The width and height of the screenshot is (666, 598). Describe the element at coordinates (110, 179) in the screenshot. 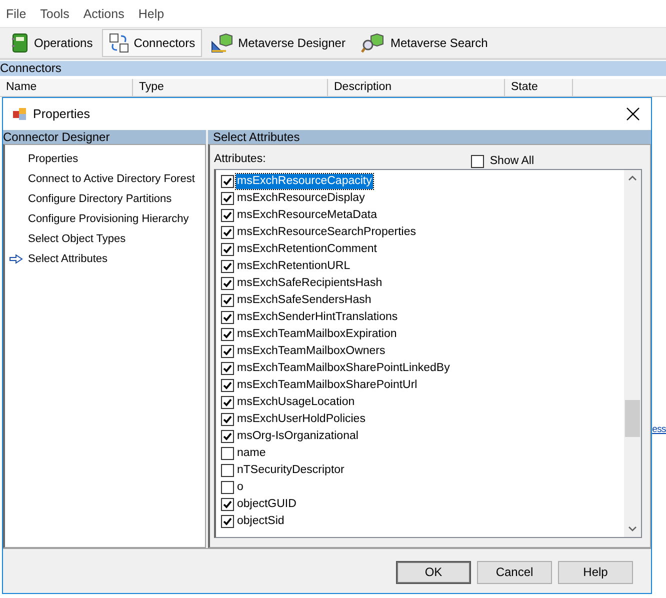

I see `nav-item: Connect to Active Directory Forest` at that location.